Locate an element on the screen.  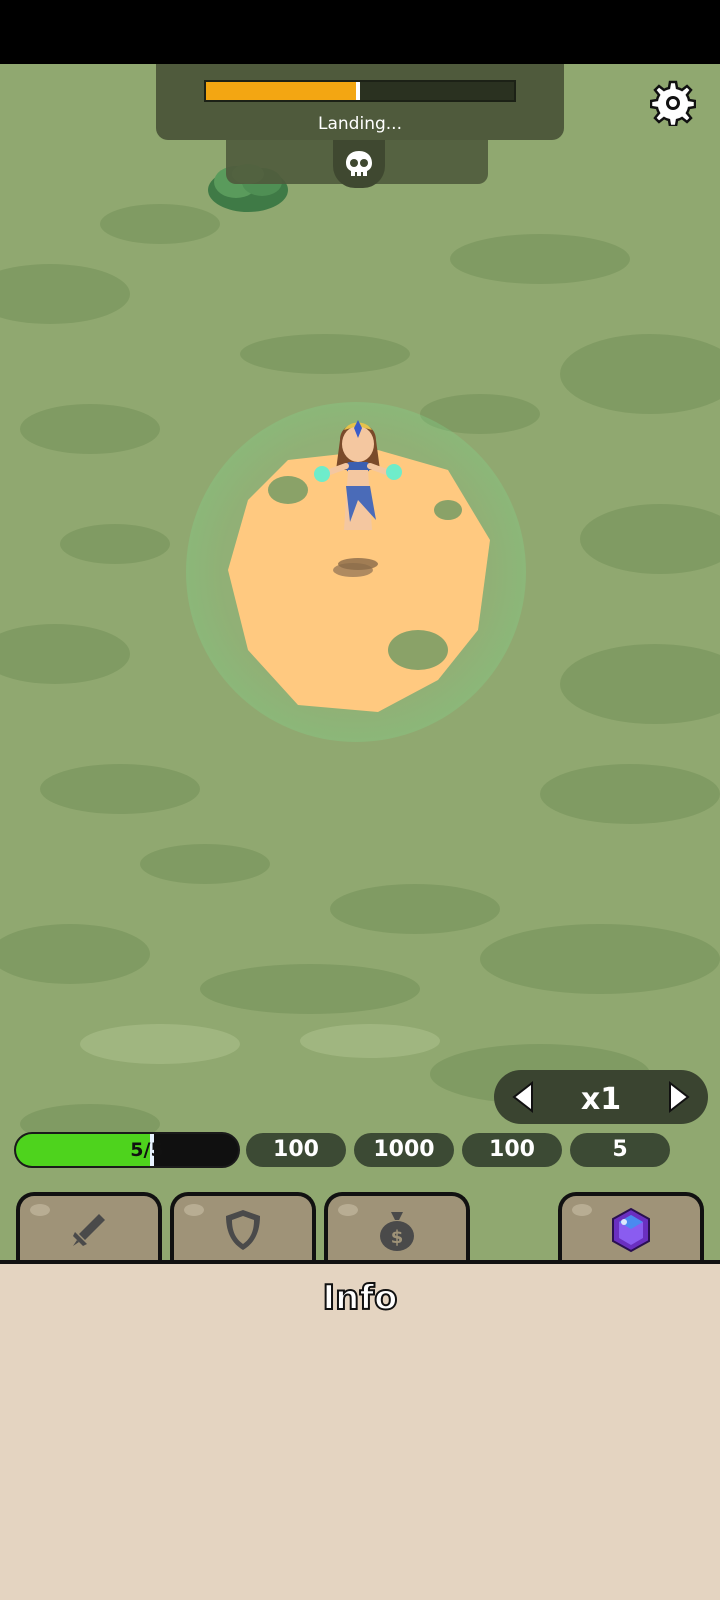
tab-attack is located at coordinates (89, 1228).